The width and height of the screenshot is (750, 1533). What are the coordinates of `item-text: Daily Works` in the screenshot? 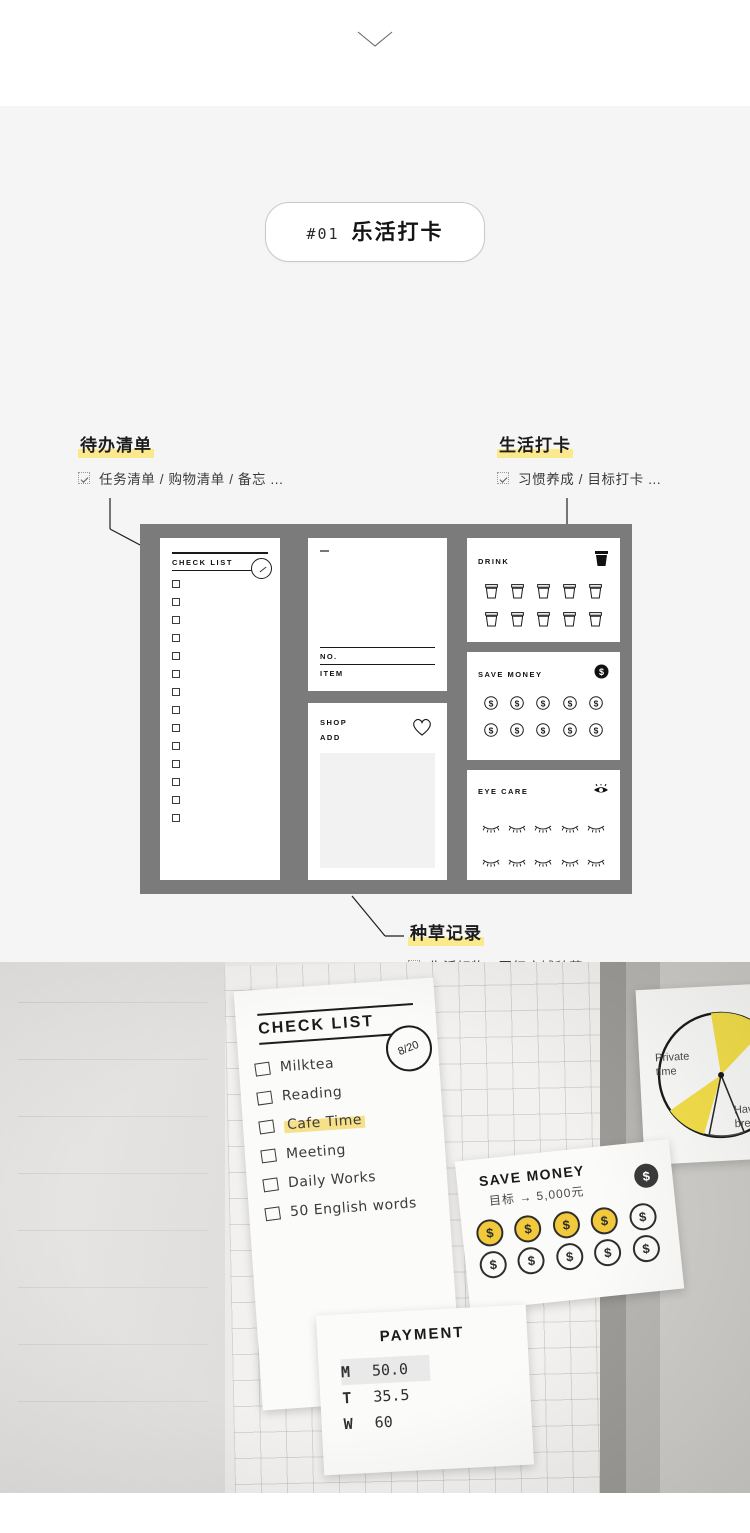 It's located at (332, 1180).